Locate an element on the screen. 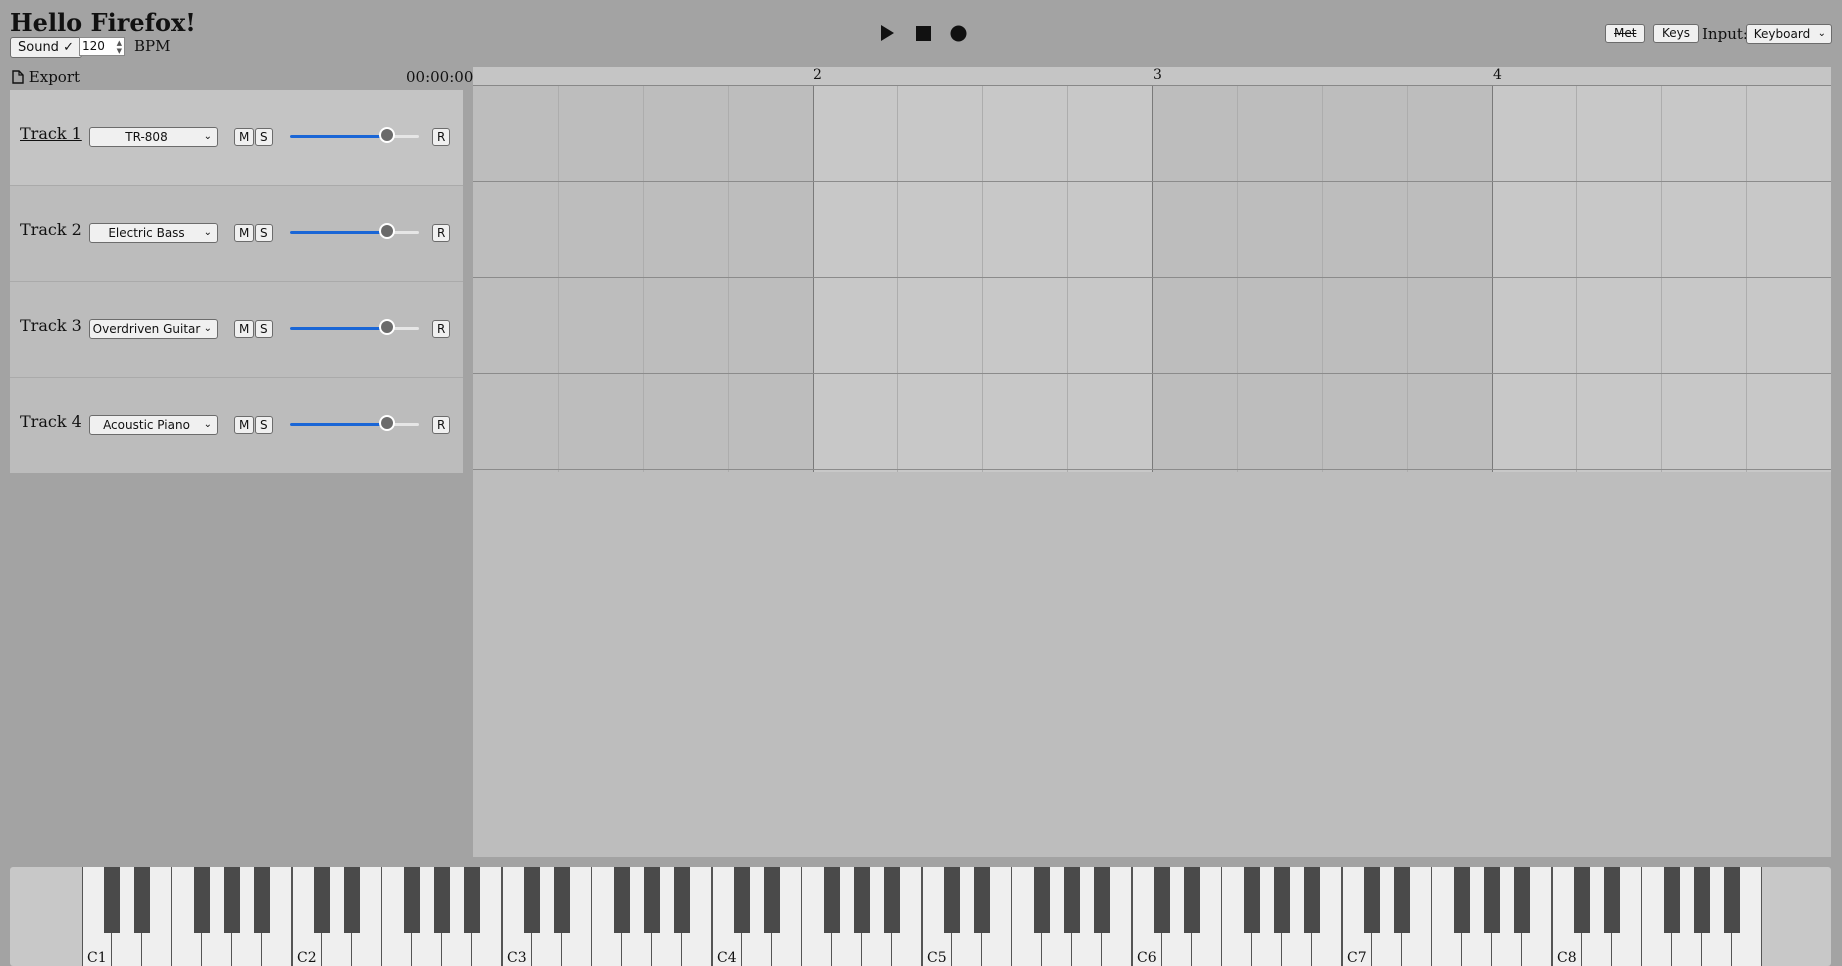 This screenshot has height=966, width=1842. play-icon is located at coordinates (887, 33).